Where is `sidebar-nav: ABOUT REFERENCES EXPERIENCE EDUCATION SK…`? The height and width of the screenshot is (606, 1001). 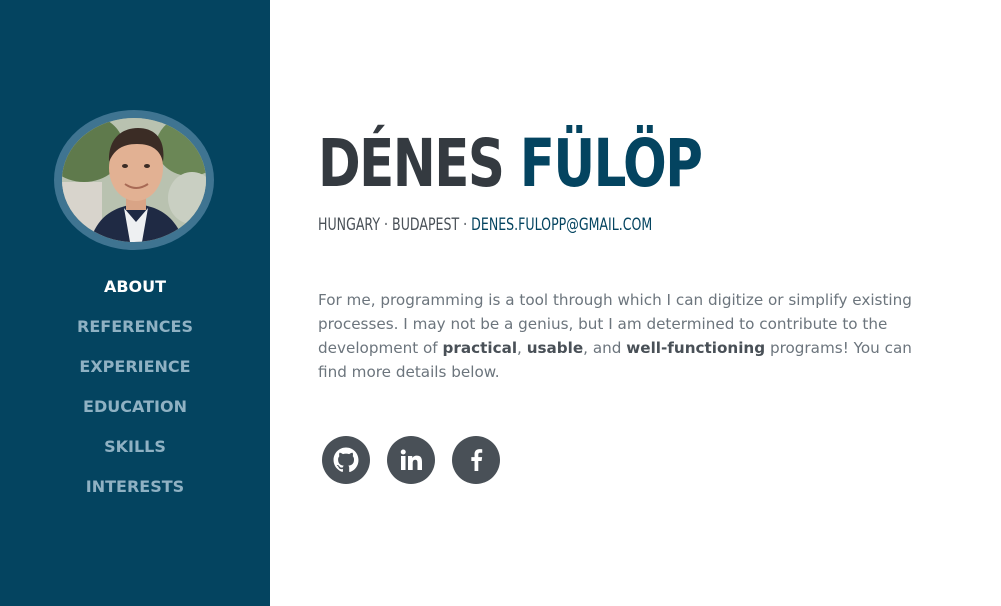
sidebar-nav: ABOUT REFERENCES EXPERIENCE EDUCATION SK… is located at coordinates (135, 390).